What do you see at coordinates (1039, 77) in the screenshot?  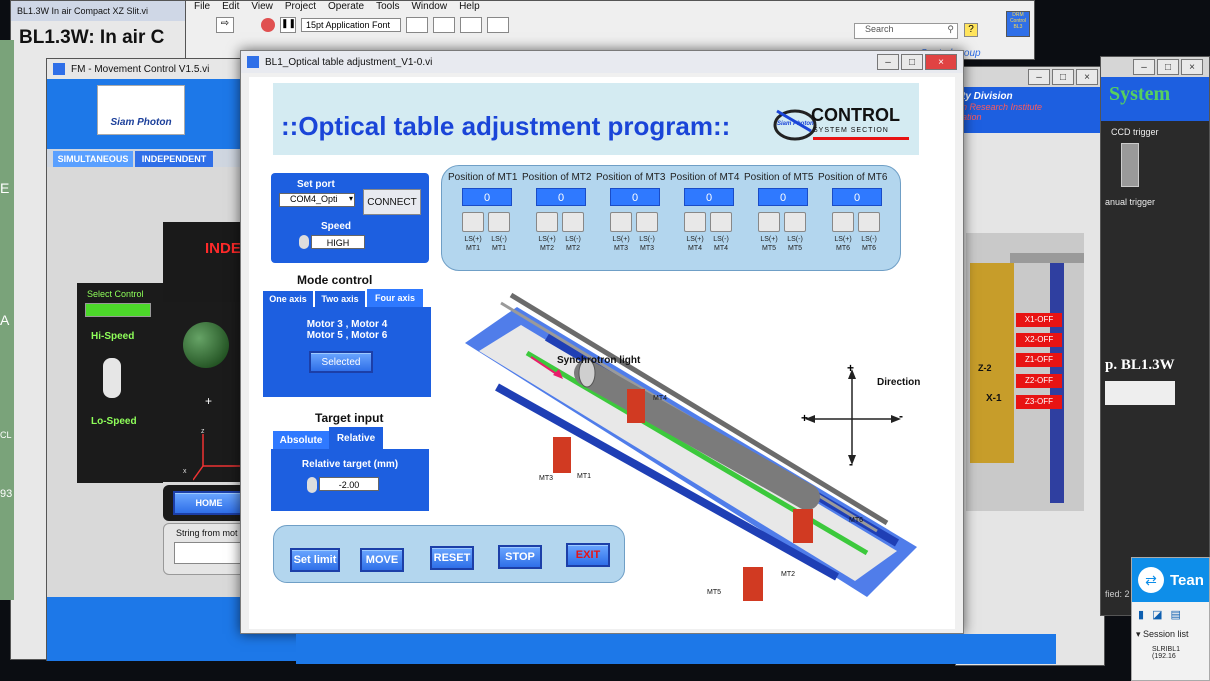 I see `minimize-icon: –` at bounding box center [1039, 77].